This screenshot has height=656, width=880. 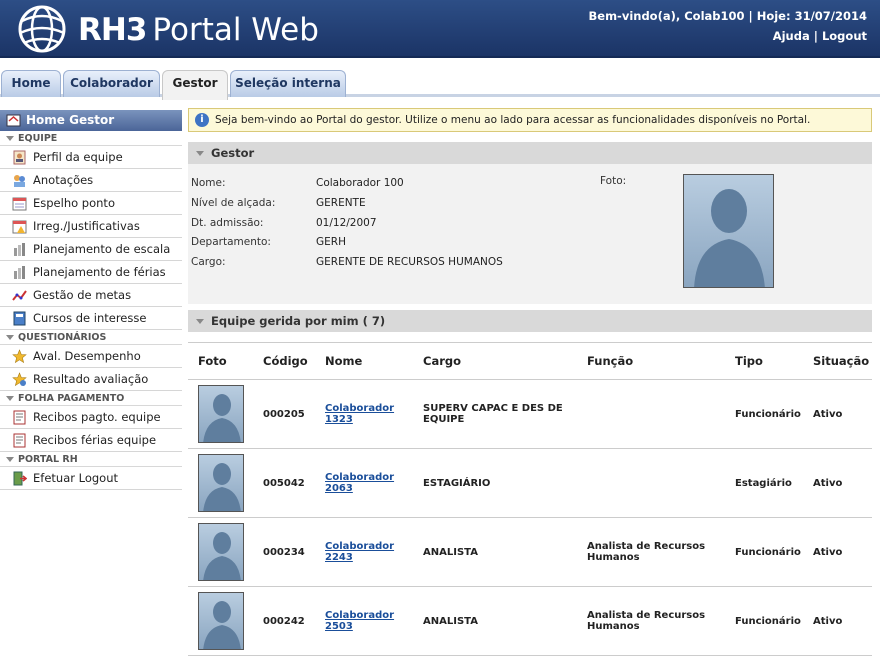 I want to click on employee-name-link: Colaborador 1323, so click(x=359, y=414).